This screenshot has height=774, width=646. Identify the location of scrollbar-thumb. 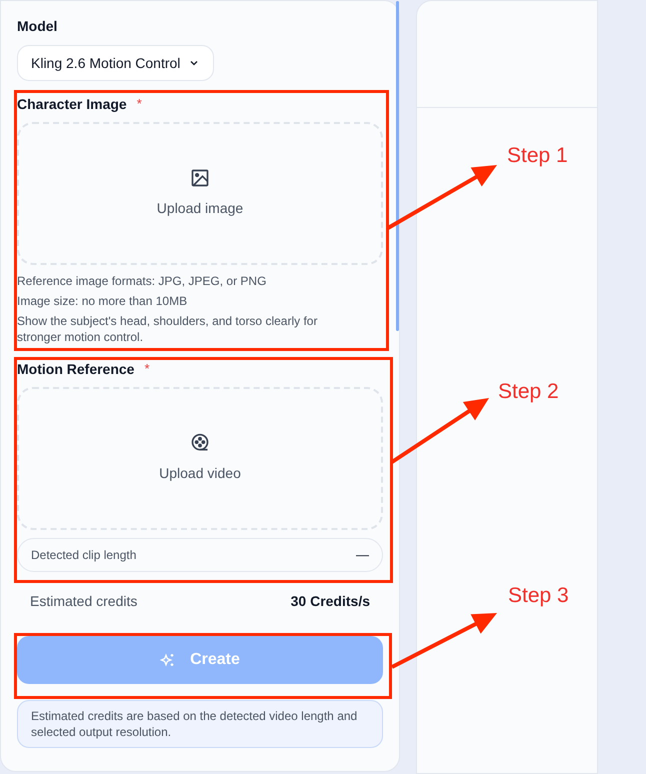
(397, 166).